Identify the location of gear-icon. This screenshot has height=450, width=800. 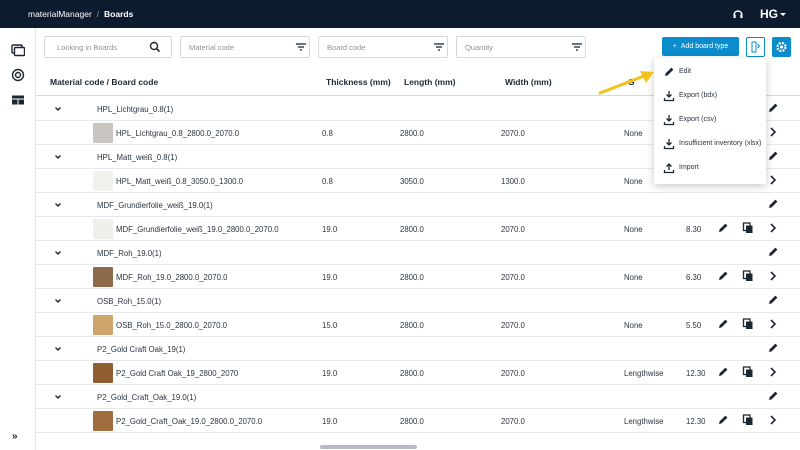
(781, 47).